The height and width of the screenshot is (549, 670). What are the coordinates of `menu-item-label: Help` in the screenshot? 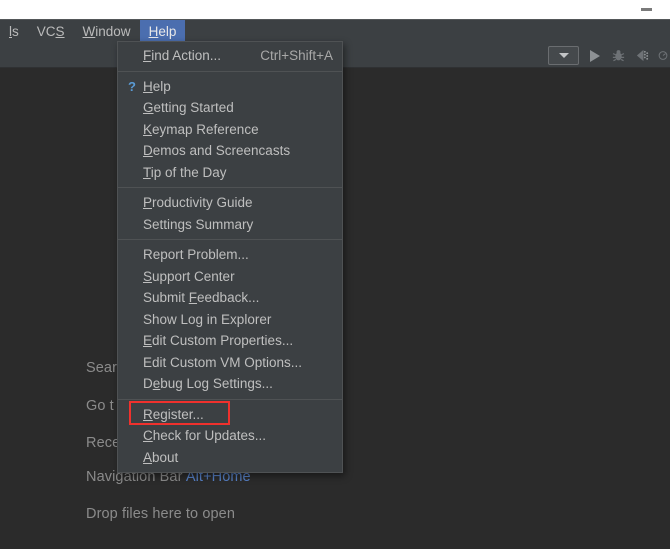 It's located at (157, 86).